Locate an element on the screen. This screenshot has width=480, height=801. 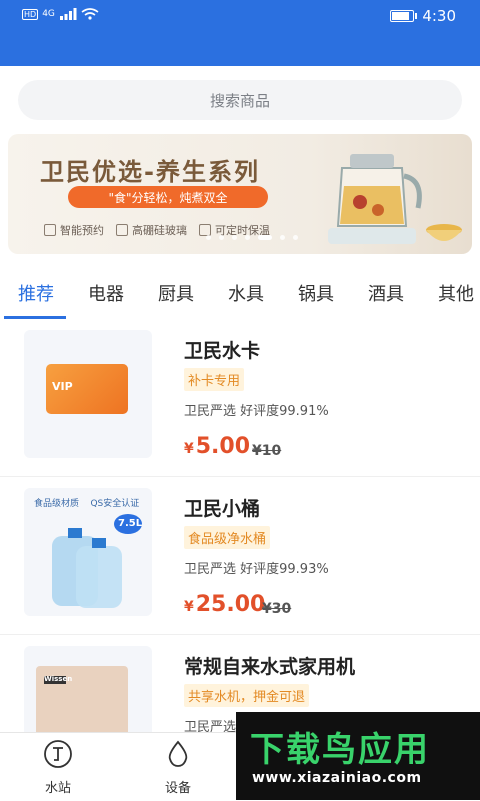
vip-card-image: VIP is located at coordinates (87, 389).